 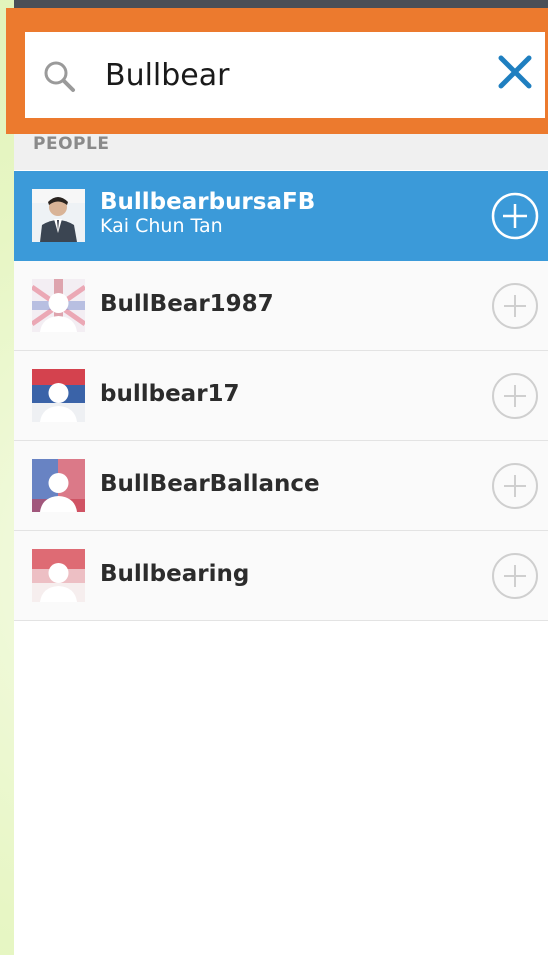 I want to click on person-subtitle: Kai Chun Tan, so click(x=161, y=226).